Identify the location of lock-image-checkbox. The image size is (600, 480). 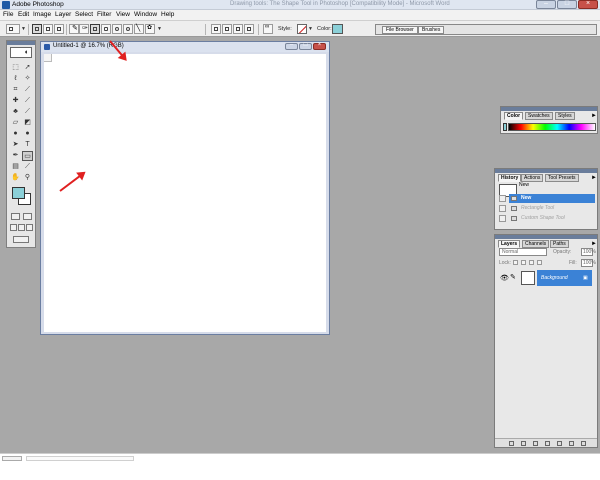
(523, 262).